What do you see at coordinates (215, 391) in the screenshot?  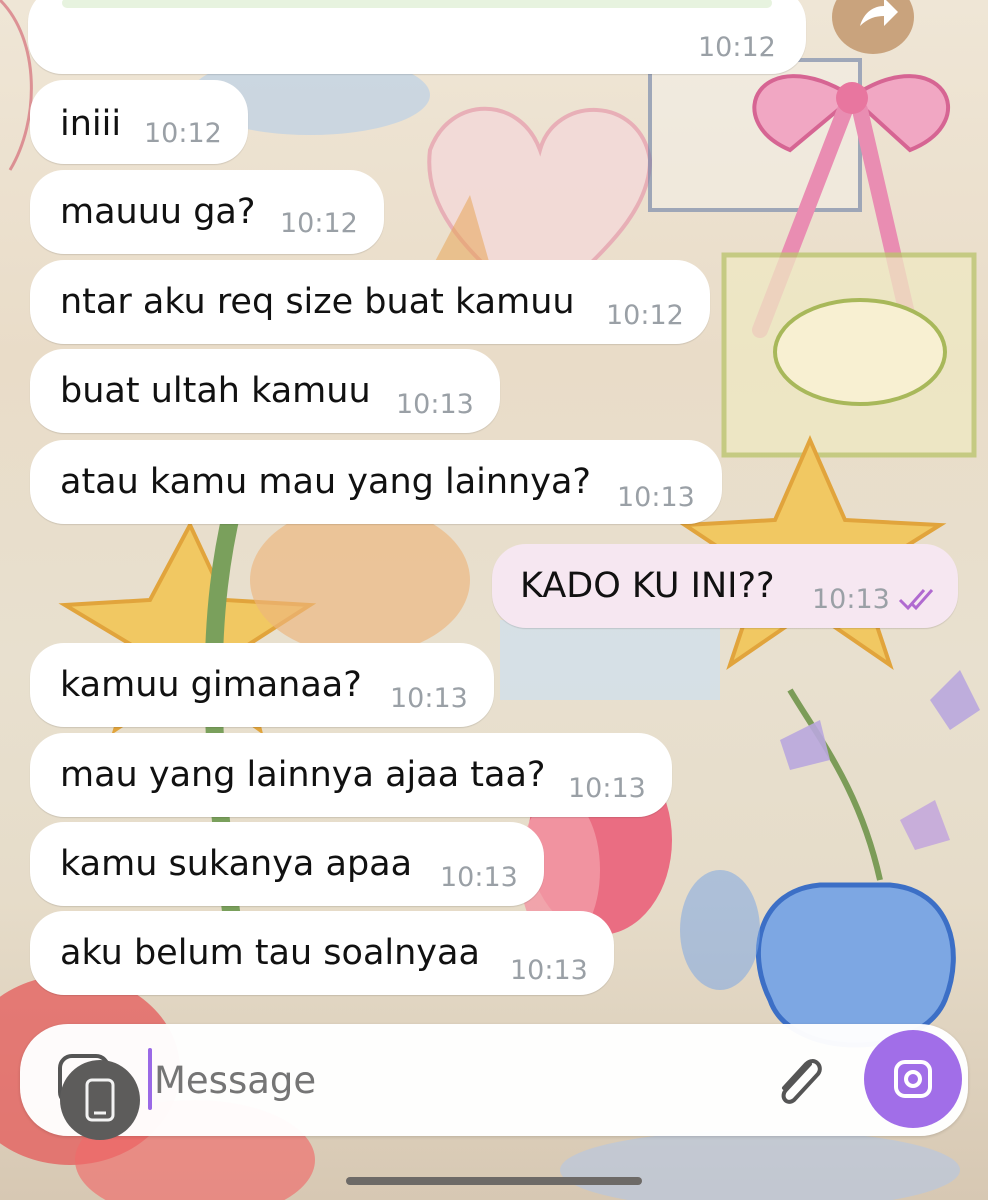 I see `message-text: buat ultah kamuu` at bounding box center [215, 391].